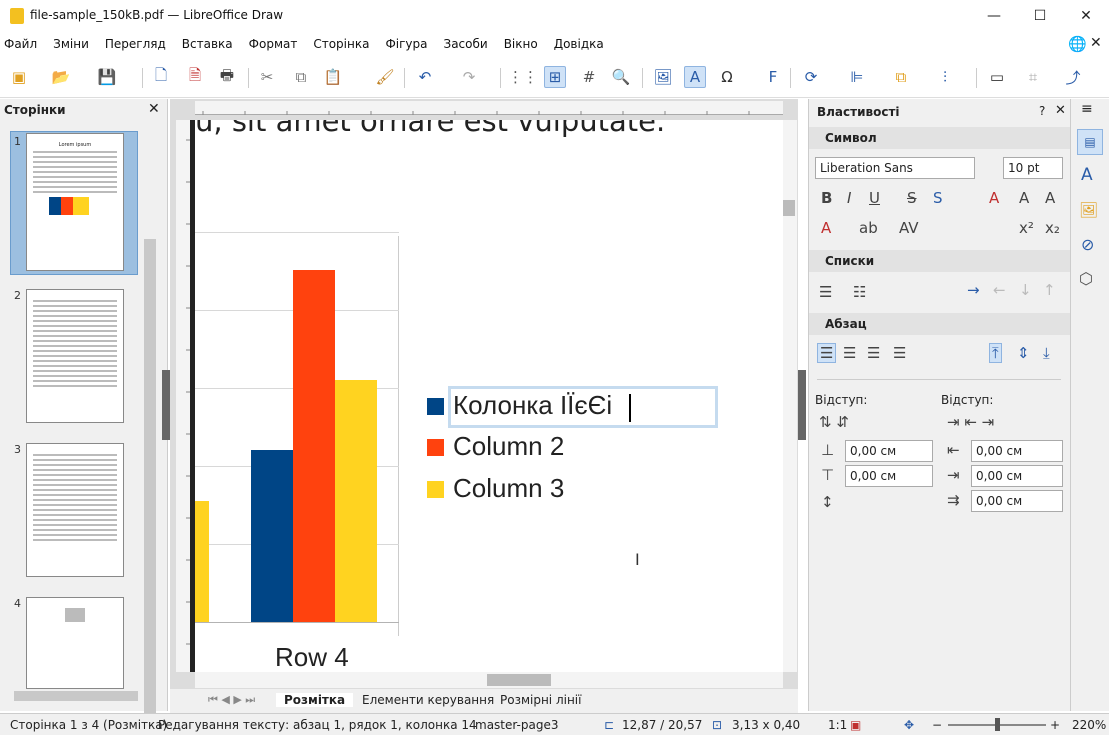  I want to click on shrink-font-icon: A, so click(1050, 198).